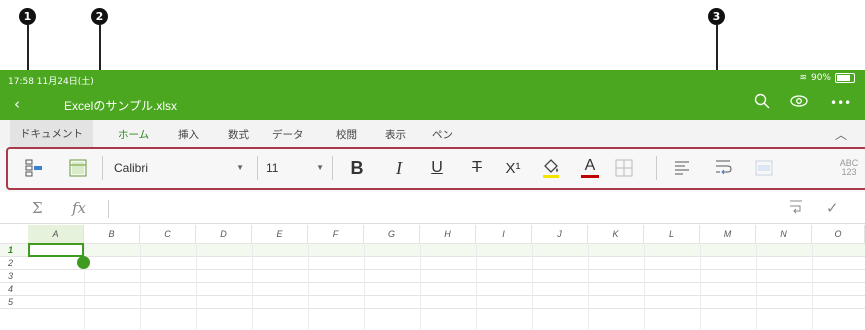  Describe the element at coordinates (840, 103) in the screenshot. I see `more-icon: •••` at that location.